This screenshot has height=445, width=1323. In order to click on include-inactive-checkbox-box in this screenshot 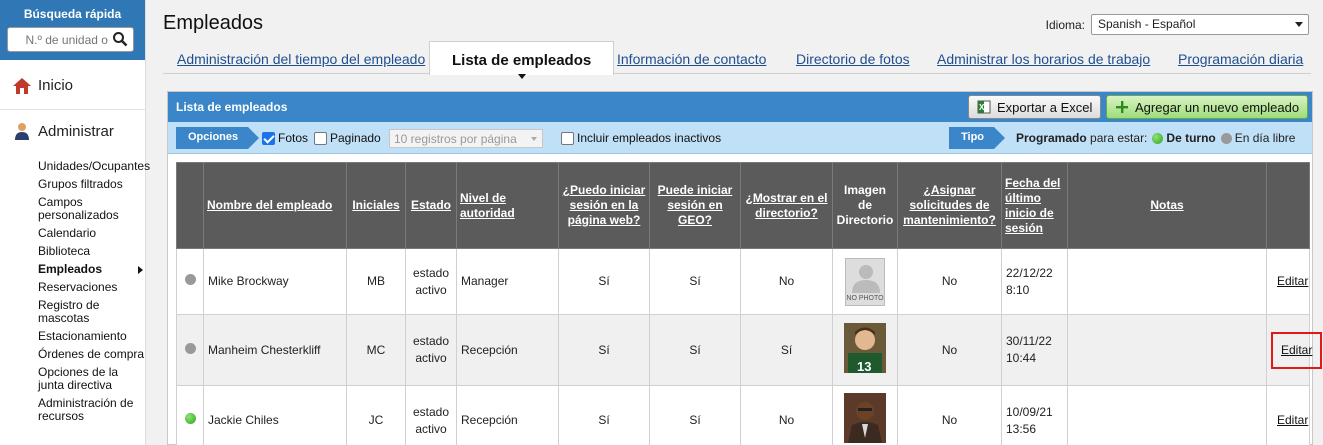, I will do `click(567, 138)`.